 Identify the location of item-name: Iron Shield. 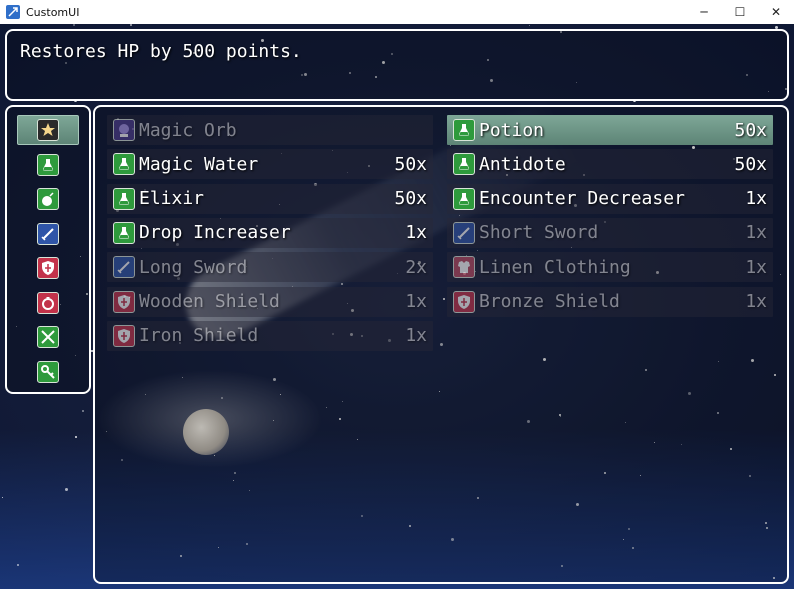
(199, 336).